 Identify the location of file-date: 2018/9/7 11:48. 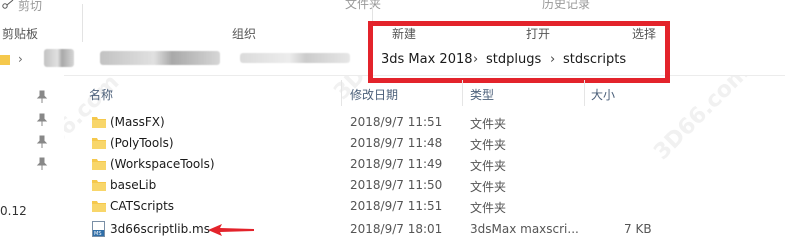
(396, 143).